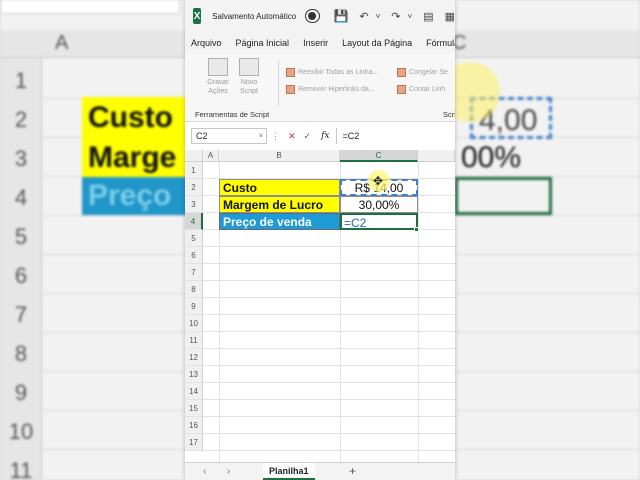 This screenshot has width=640, height=480. Describe the element at coordinates (194, 204) in the screenshot. I see `row-header: 3` at that location.